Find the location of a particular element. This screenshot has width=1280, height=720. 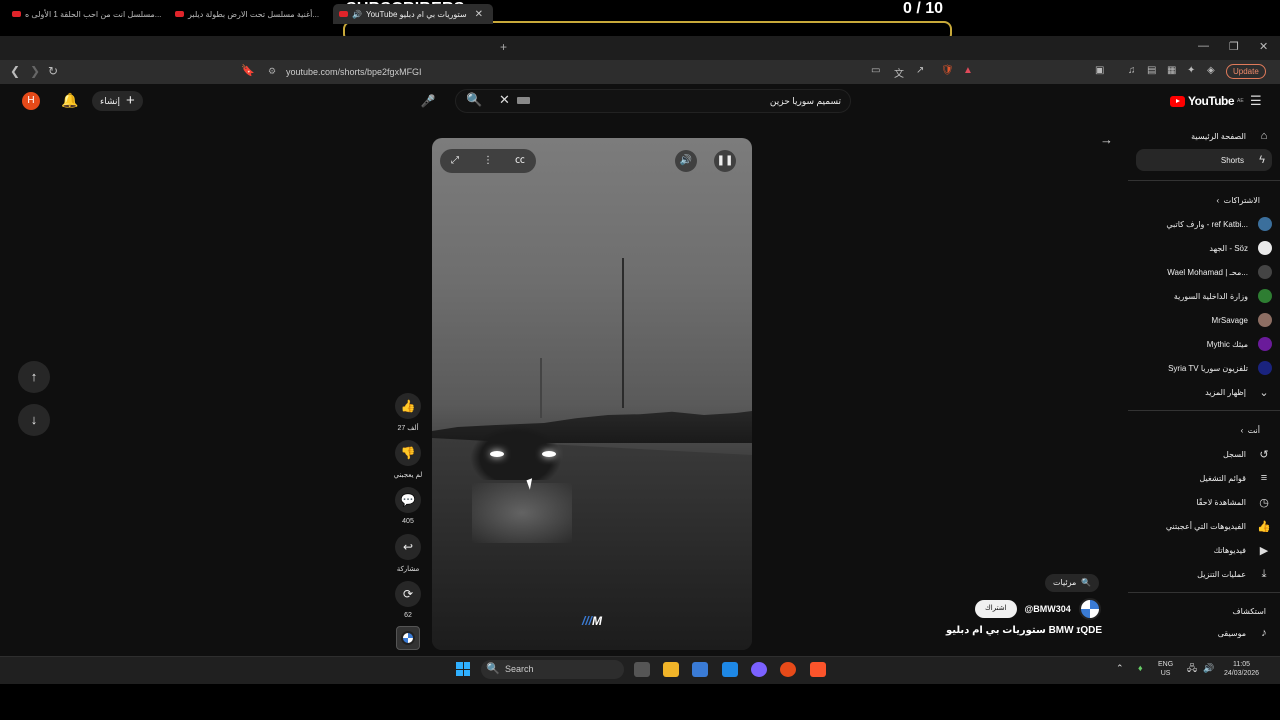

create-button: إنشاء + is located at coordinates (117, 101).